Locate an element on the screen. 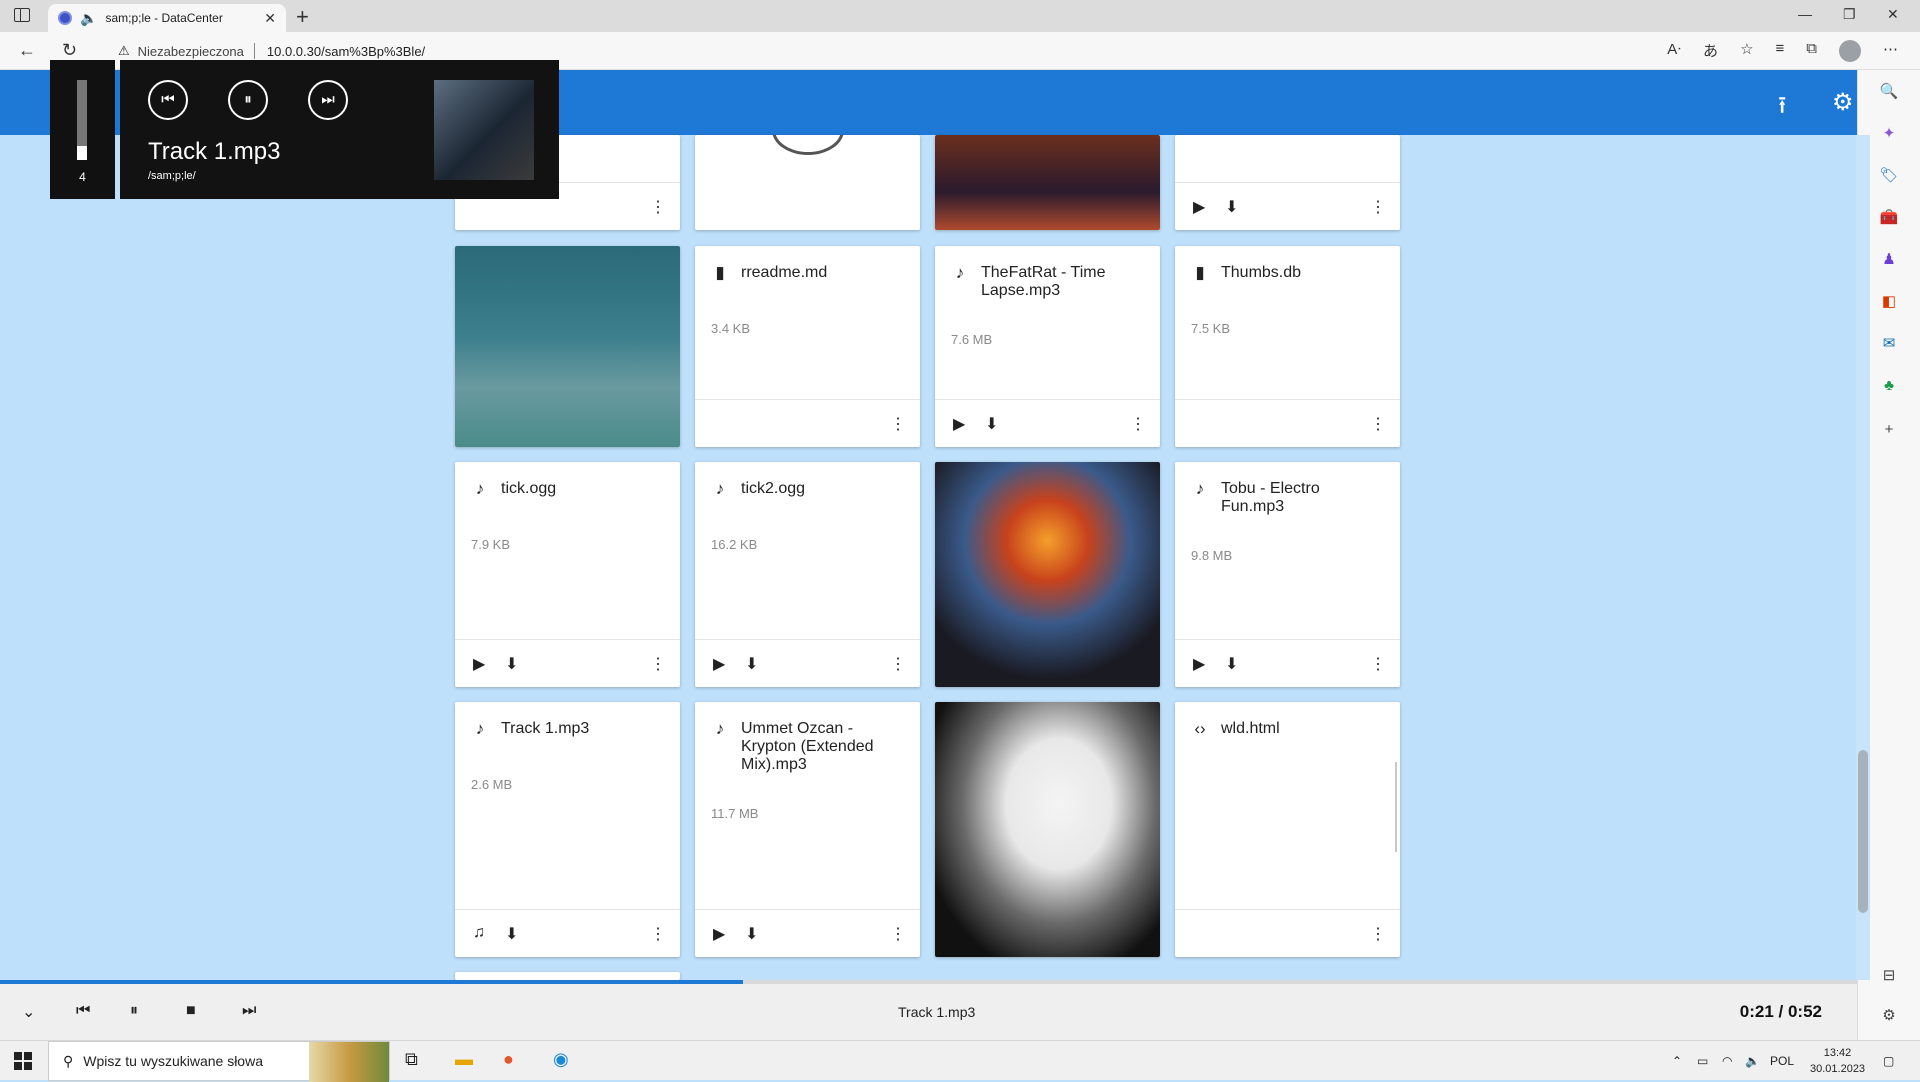 The width and height of the screenshot is (1920, 1082). settings-gear-icon: ⚙ is located at coordinates (1843, 102).